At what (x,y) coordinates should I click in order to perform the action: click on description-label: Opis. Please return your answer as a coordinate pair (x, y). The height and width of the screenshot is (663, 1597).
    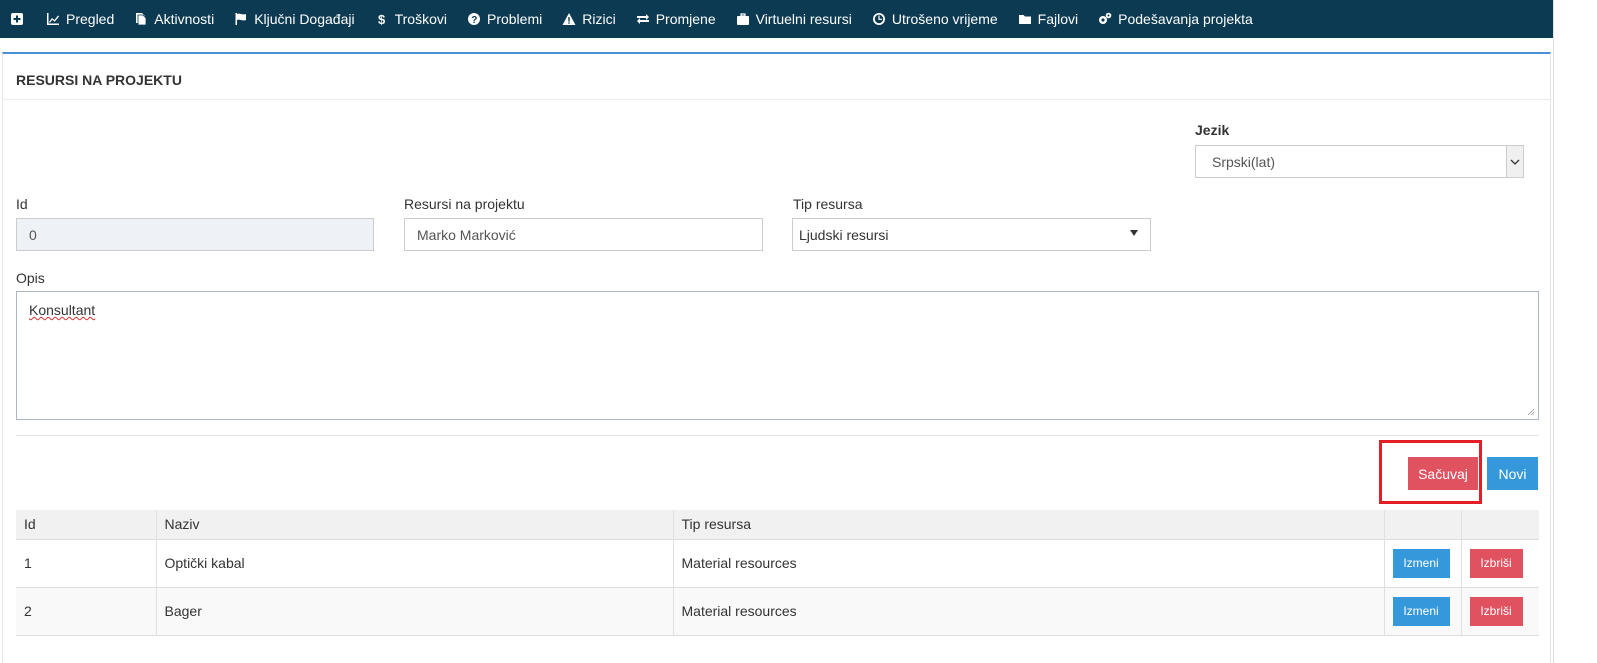
    Looking at the image, I should click on (30, 278).